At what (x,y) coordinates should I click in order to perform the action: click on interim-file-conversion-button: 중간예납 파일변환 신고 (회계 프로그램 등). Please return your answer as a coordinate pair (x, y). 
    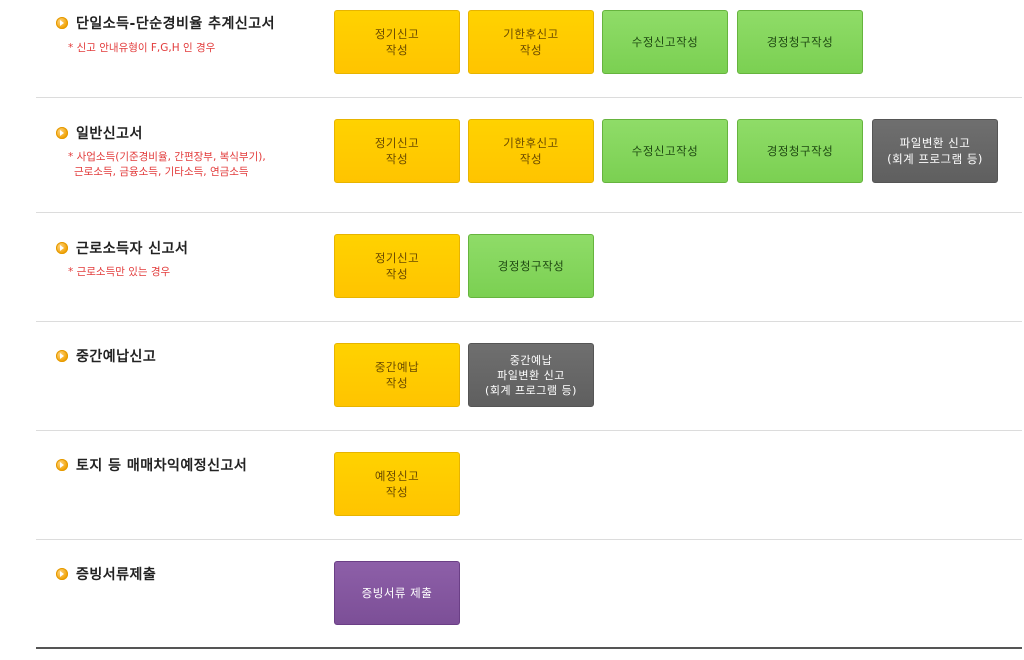
    Looking at the image, I should click on (531, 375).